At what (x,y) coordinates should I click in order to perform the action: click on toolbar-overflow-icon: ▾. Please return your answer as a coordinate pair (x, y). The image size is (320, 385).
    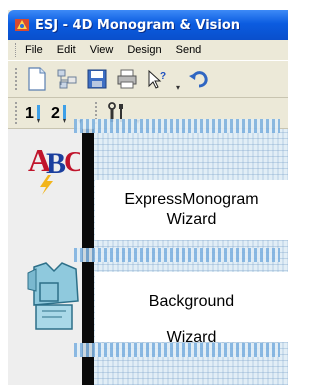
    Looking at the image, I should click on (178, 79).